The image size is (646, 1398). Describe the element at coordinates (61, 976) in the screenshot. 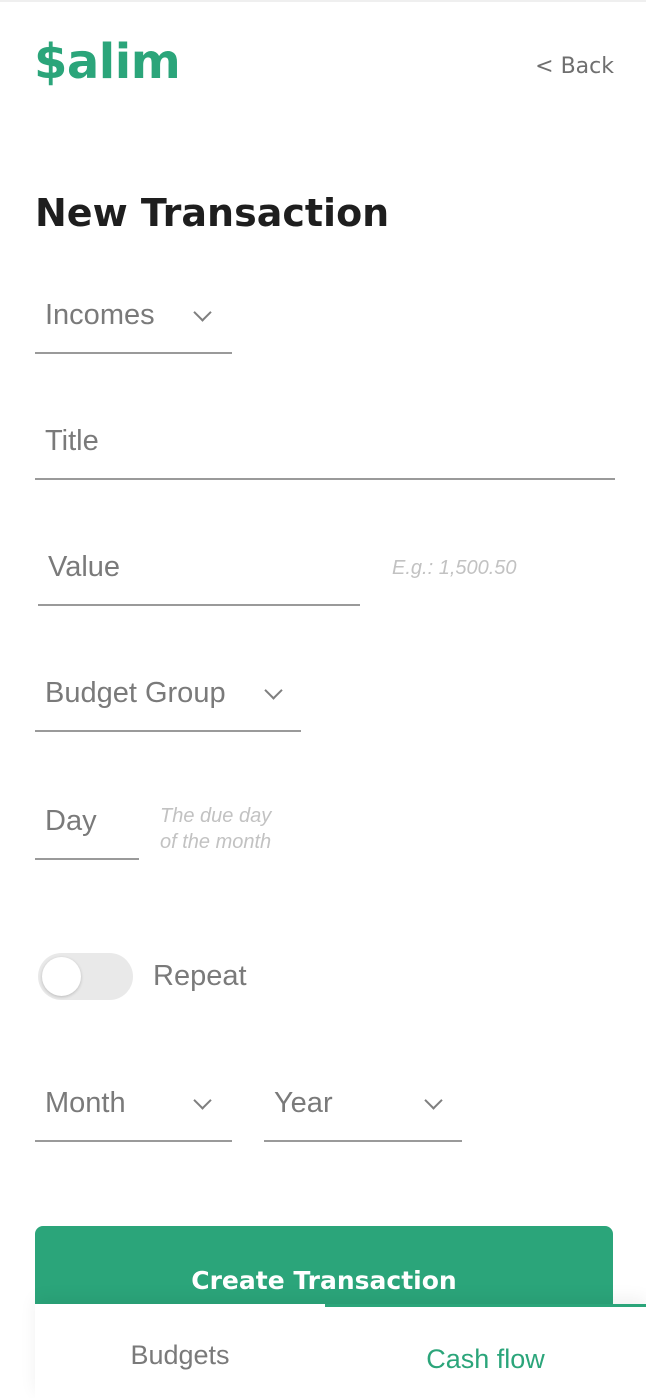

I see `toggle-knob` at that location.